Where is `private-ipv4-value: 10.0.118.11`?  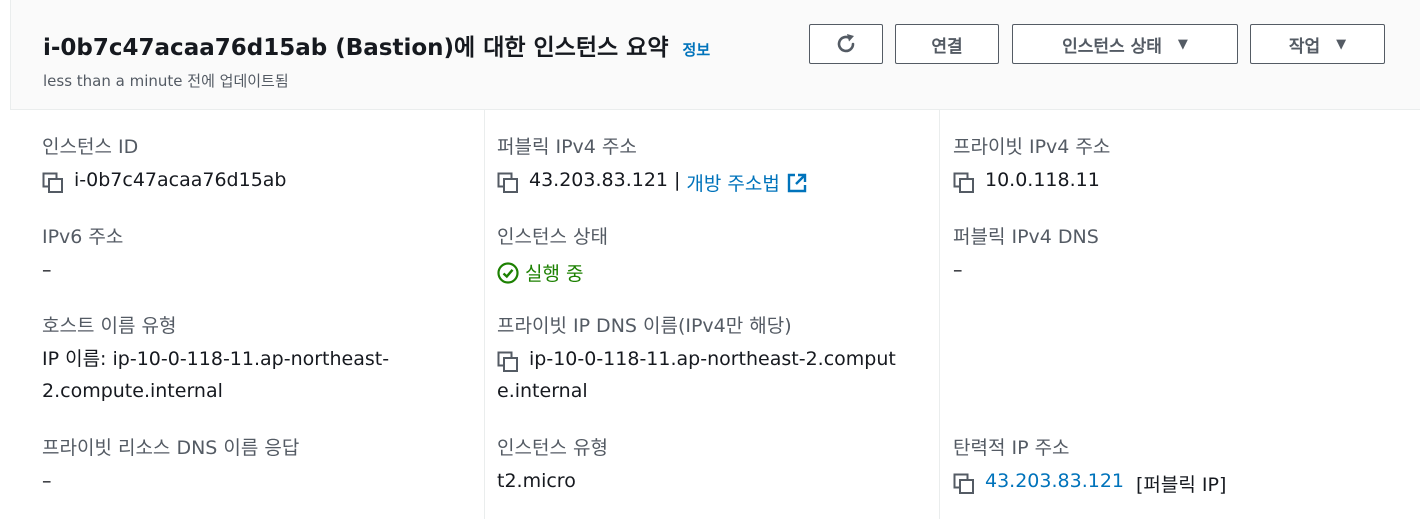
private-ipv4-value: 10.0.118.11 is located at coordinates (1042, 180).